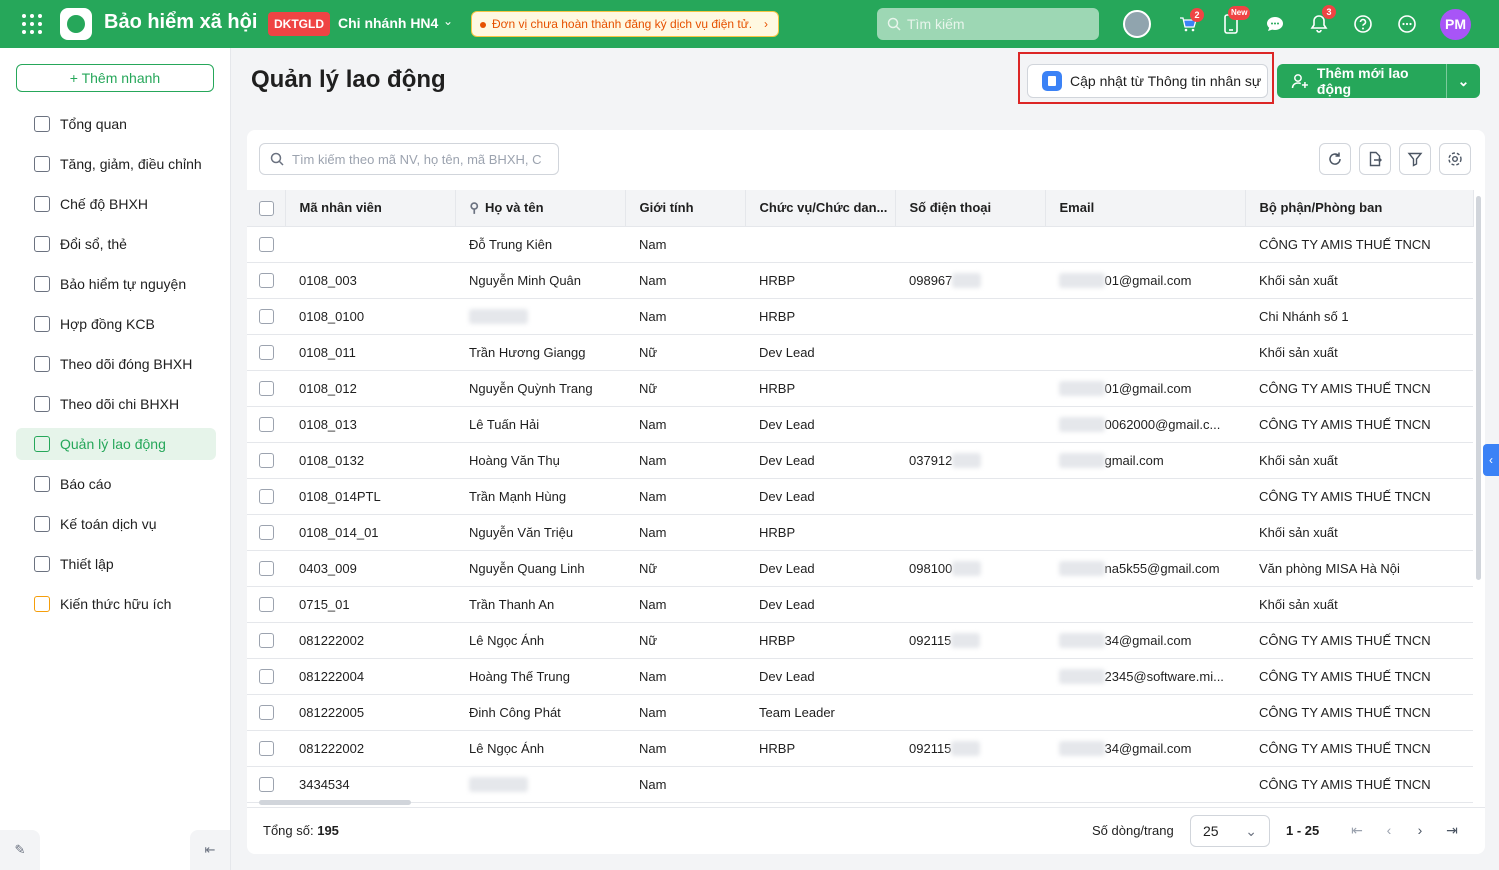 Image resolution: width=1499 pixels, height=870 pixels. Describe the element at coordinates (370, 208) in the screenshot. I see `column-header: Mã nhân viên` at that location.